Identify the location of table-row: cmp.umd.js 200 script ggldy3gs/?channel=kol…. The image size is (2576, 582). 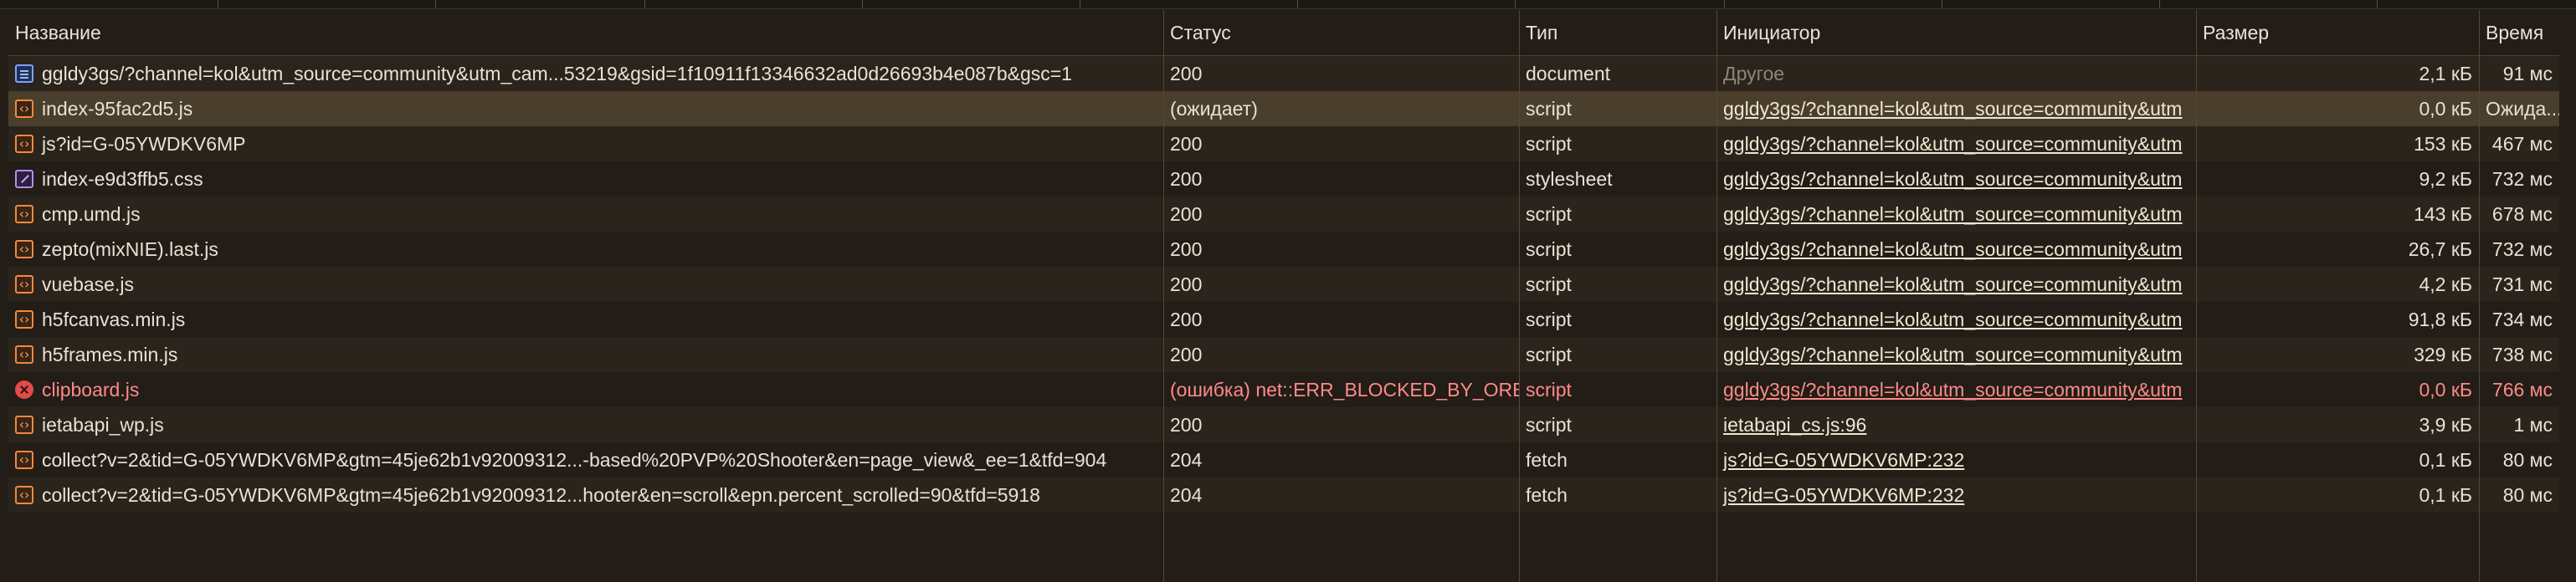
(1283, 214).